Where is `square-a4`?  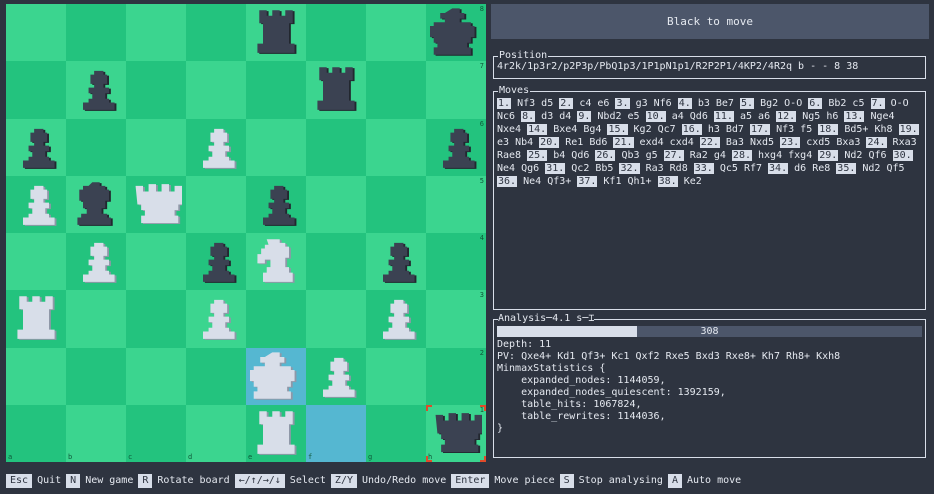
square-a4 is located at coordinates (36, 262).